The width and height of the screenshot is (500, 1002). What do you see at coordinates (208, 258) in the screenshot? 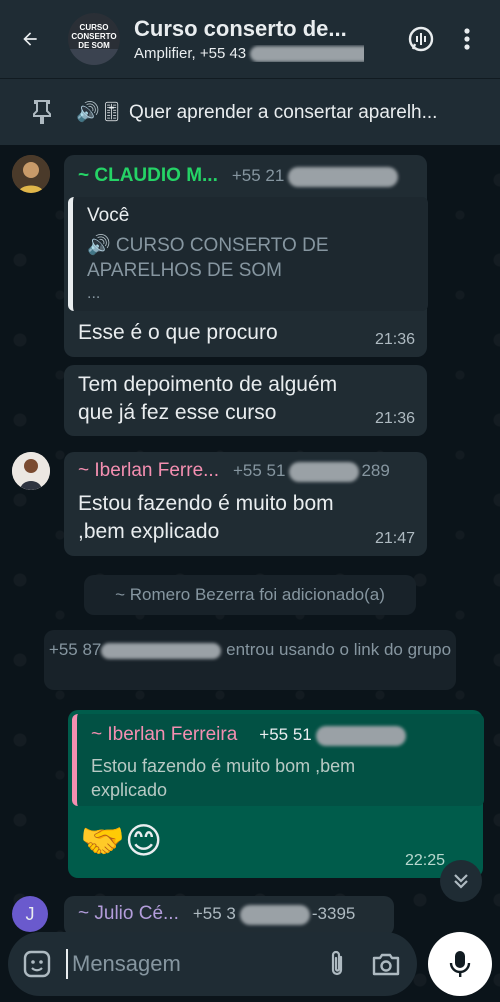
I see `quote-text: 🔊 CURSO CONSERTO DE APARELHOS DE SOM` at bounding box center [208, 258].